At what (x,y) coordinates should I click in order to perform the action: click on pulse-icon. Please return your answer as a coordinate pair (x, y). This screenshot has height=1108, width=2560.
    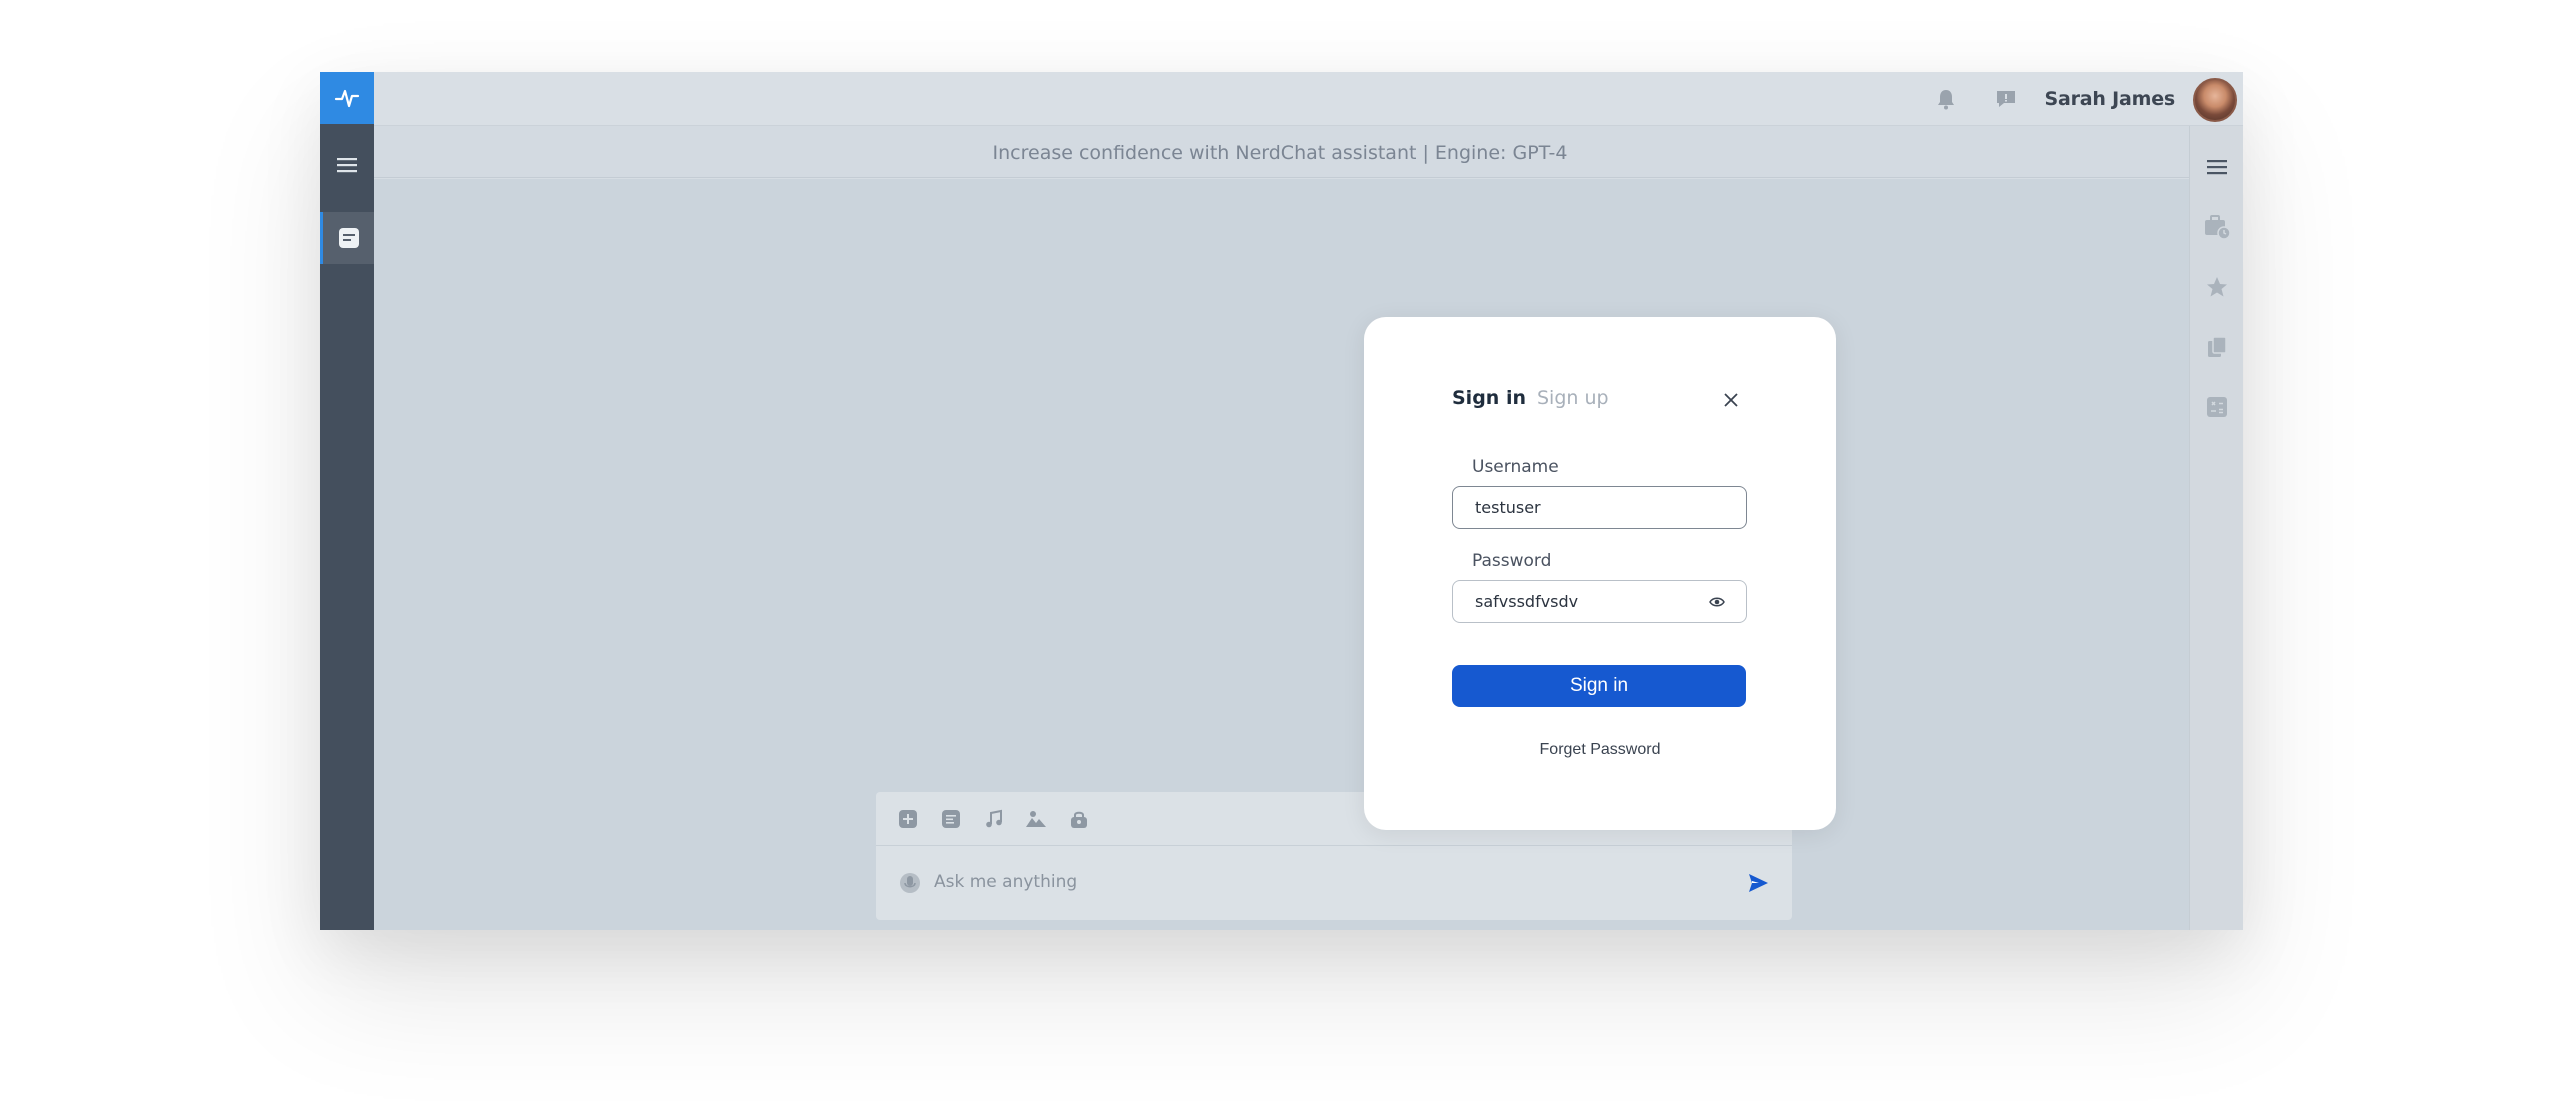
    Looking at the image, I should click on (347, 98).